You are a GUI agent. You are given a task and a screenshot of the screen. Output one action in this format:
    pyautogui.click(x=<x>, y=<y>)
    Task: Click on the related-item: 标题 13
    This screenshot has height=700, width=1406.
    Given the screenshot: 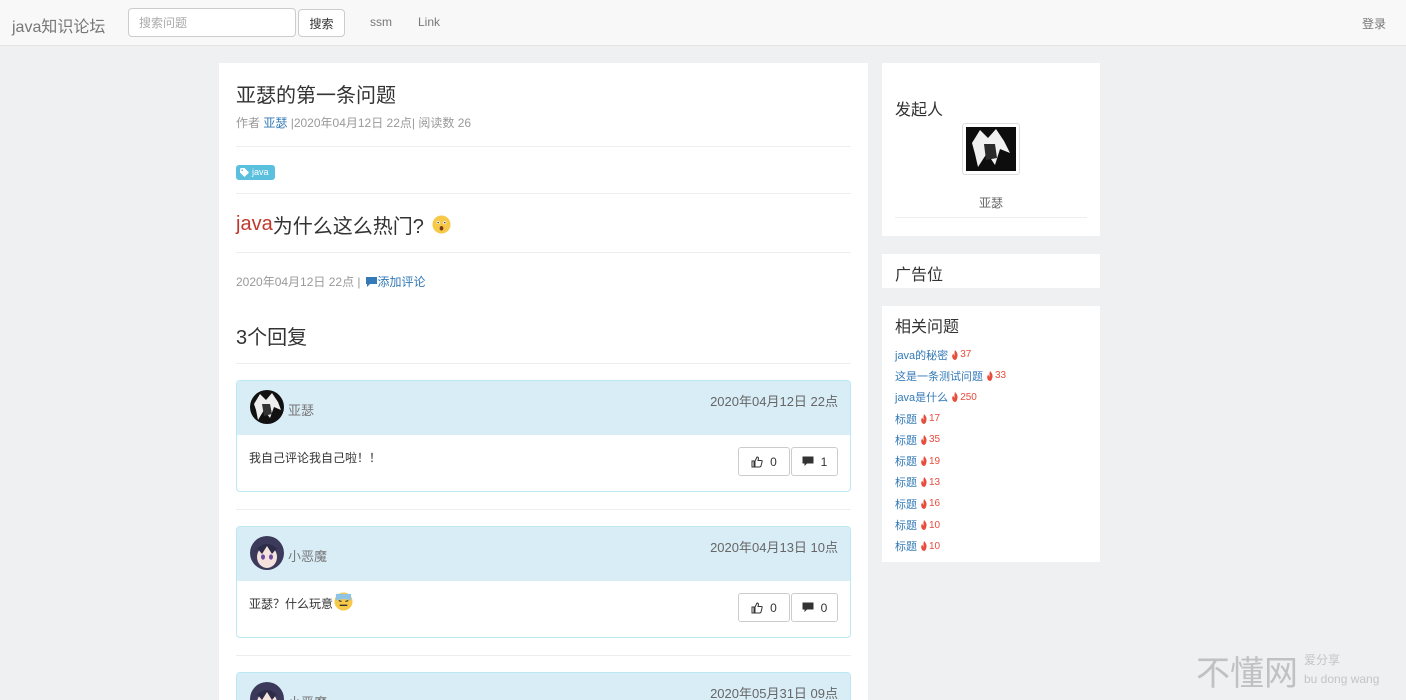 What is the action you would take?
    pyautogui.click(x=950, y=482)
    